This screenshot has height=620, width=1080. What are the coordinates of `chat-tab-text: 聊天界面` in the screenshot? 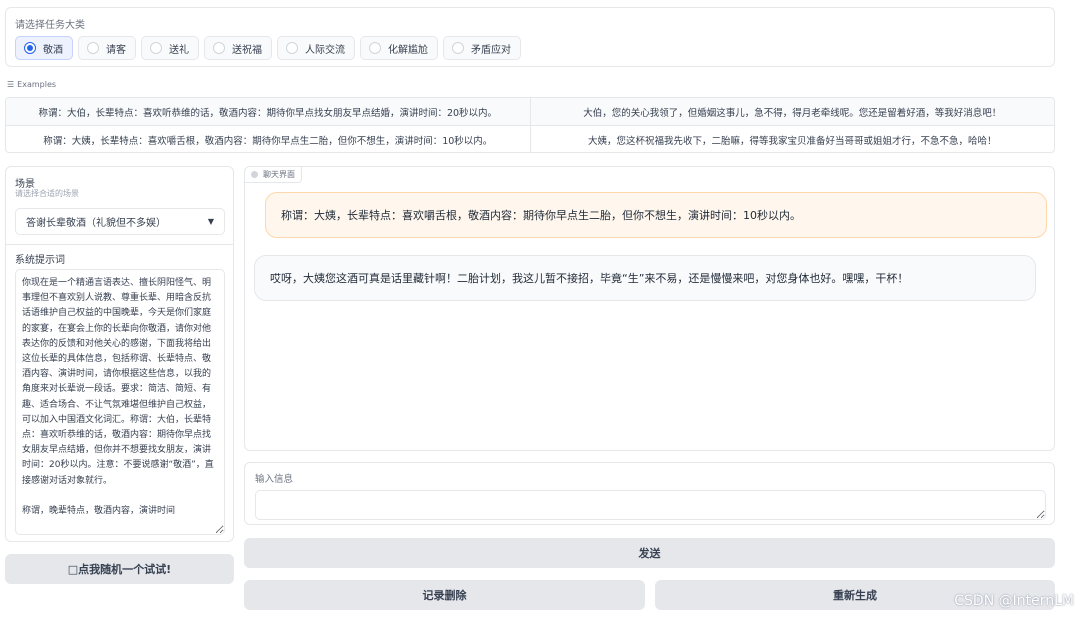 It's located at (279, 174).